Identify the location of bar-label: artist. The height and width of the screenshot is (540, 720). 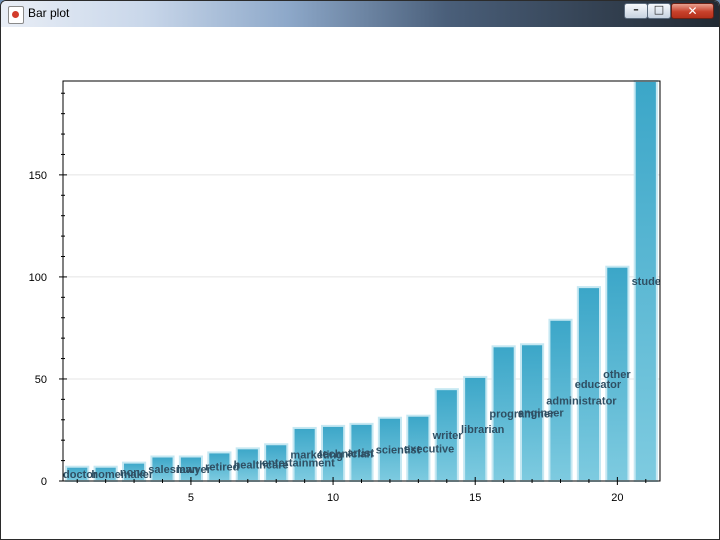
(360, 453).